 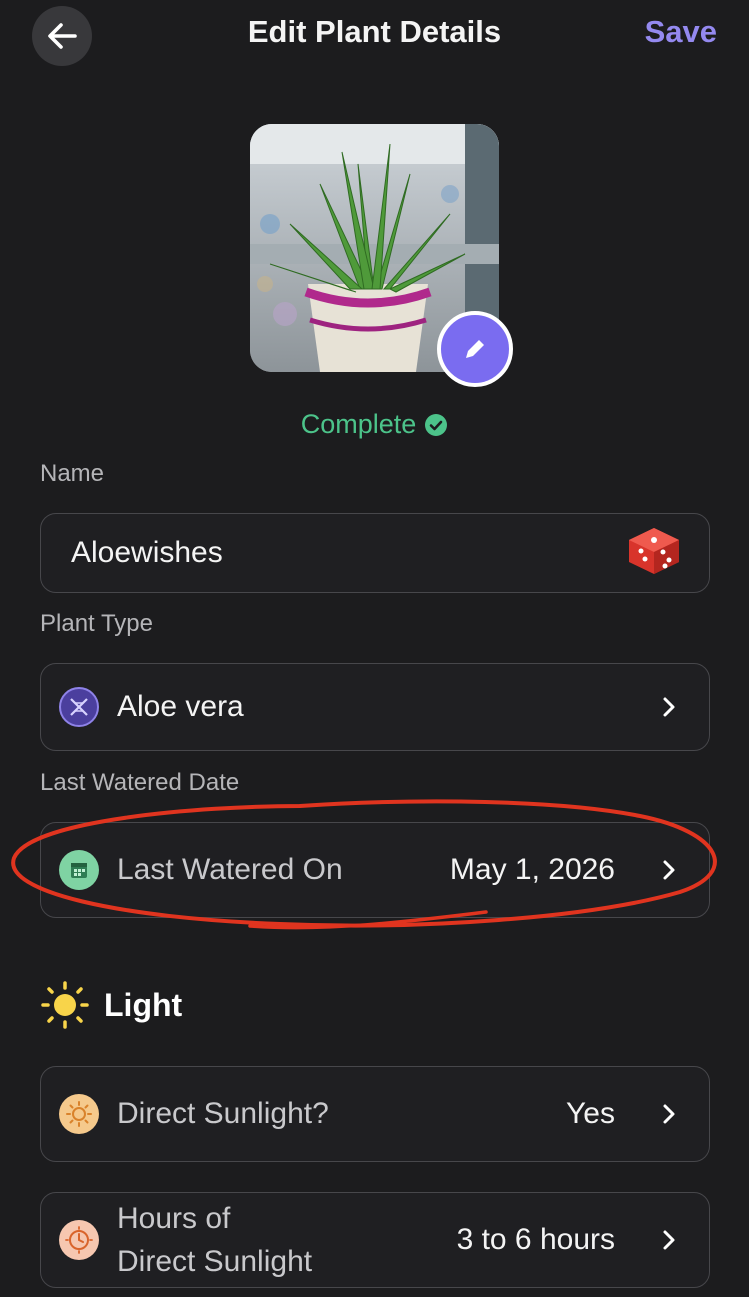 What do you see at coordinates (654, 553) in the screenshot?
I see `dice-icon` at bounding box center [654, 553].